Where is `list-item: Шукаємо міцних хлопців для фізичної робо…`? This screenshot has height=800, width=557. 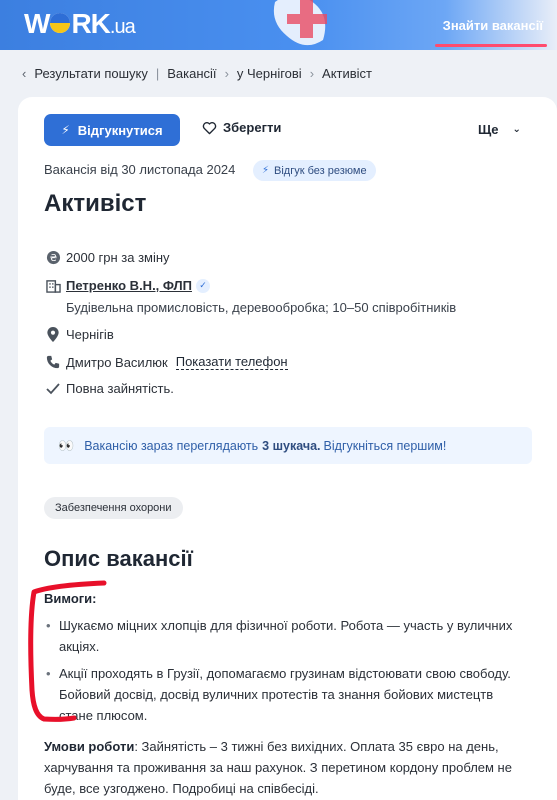
list-item: Шукаємо міцних хлопців для фізичної робо… is located at coordinates (287, 636).